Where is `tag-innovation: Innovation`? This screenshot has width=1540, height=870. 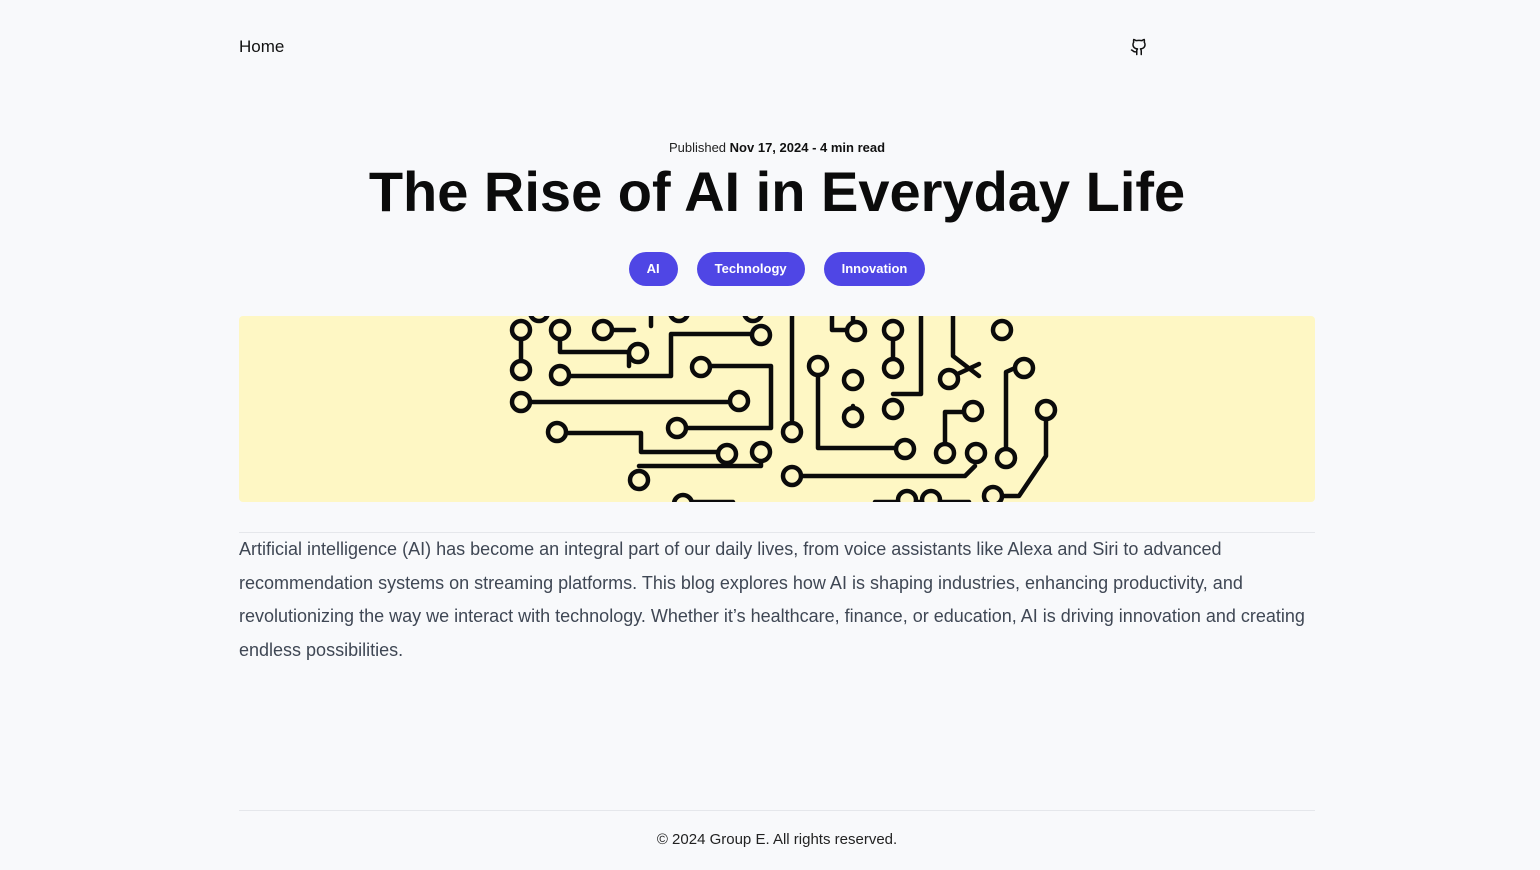 tag-innovation: Innovation is located at coordinates (874, 269).